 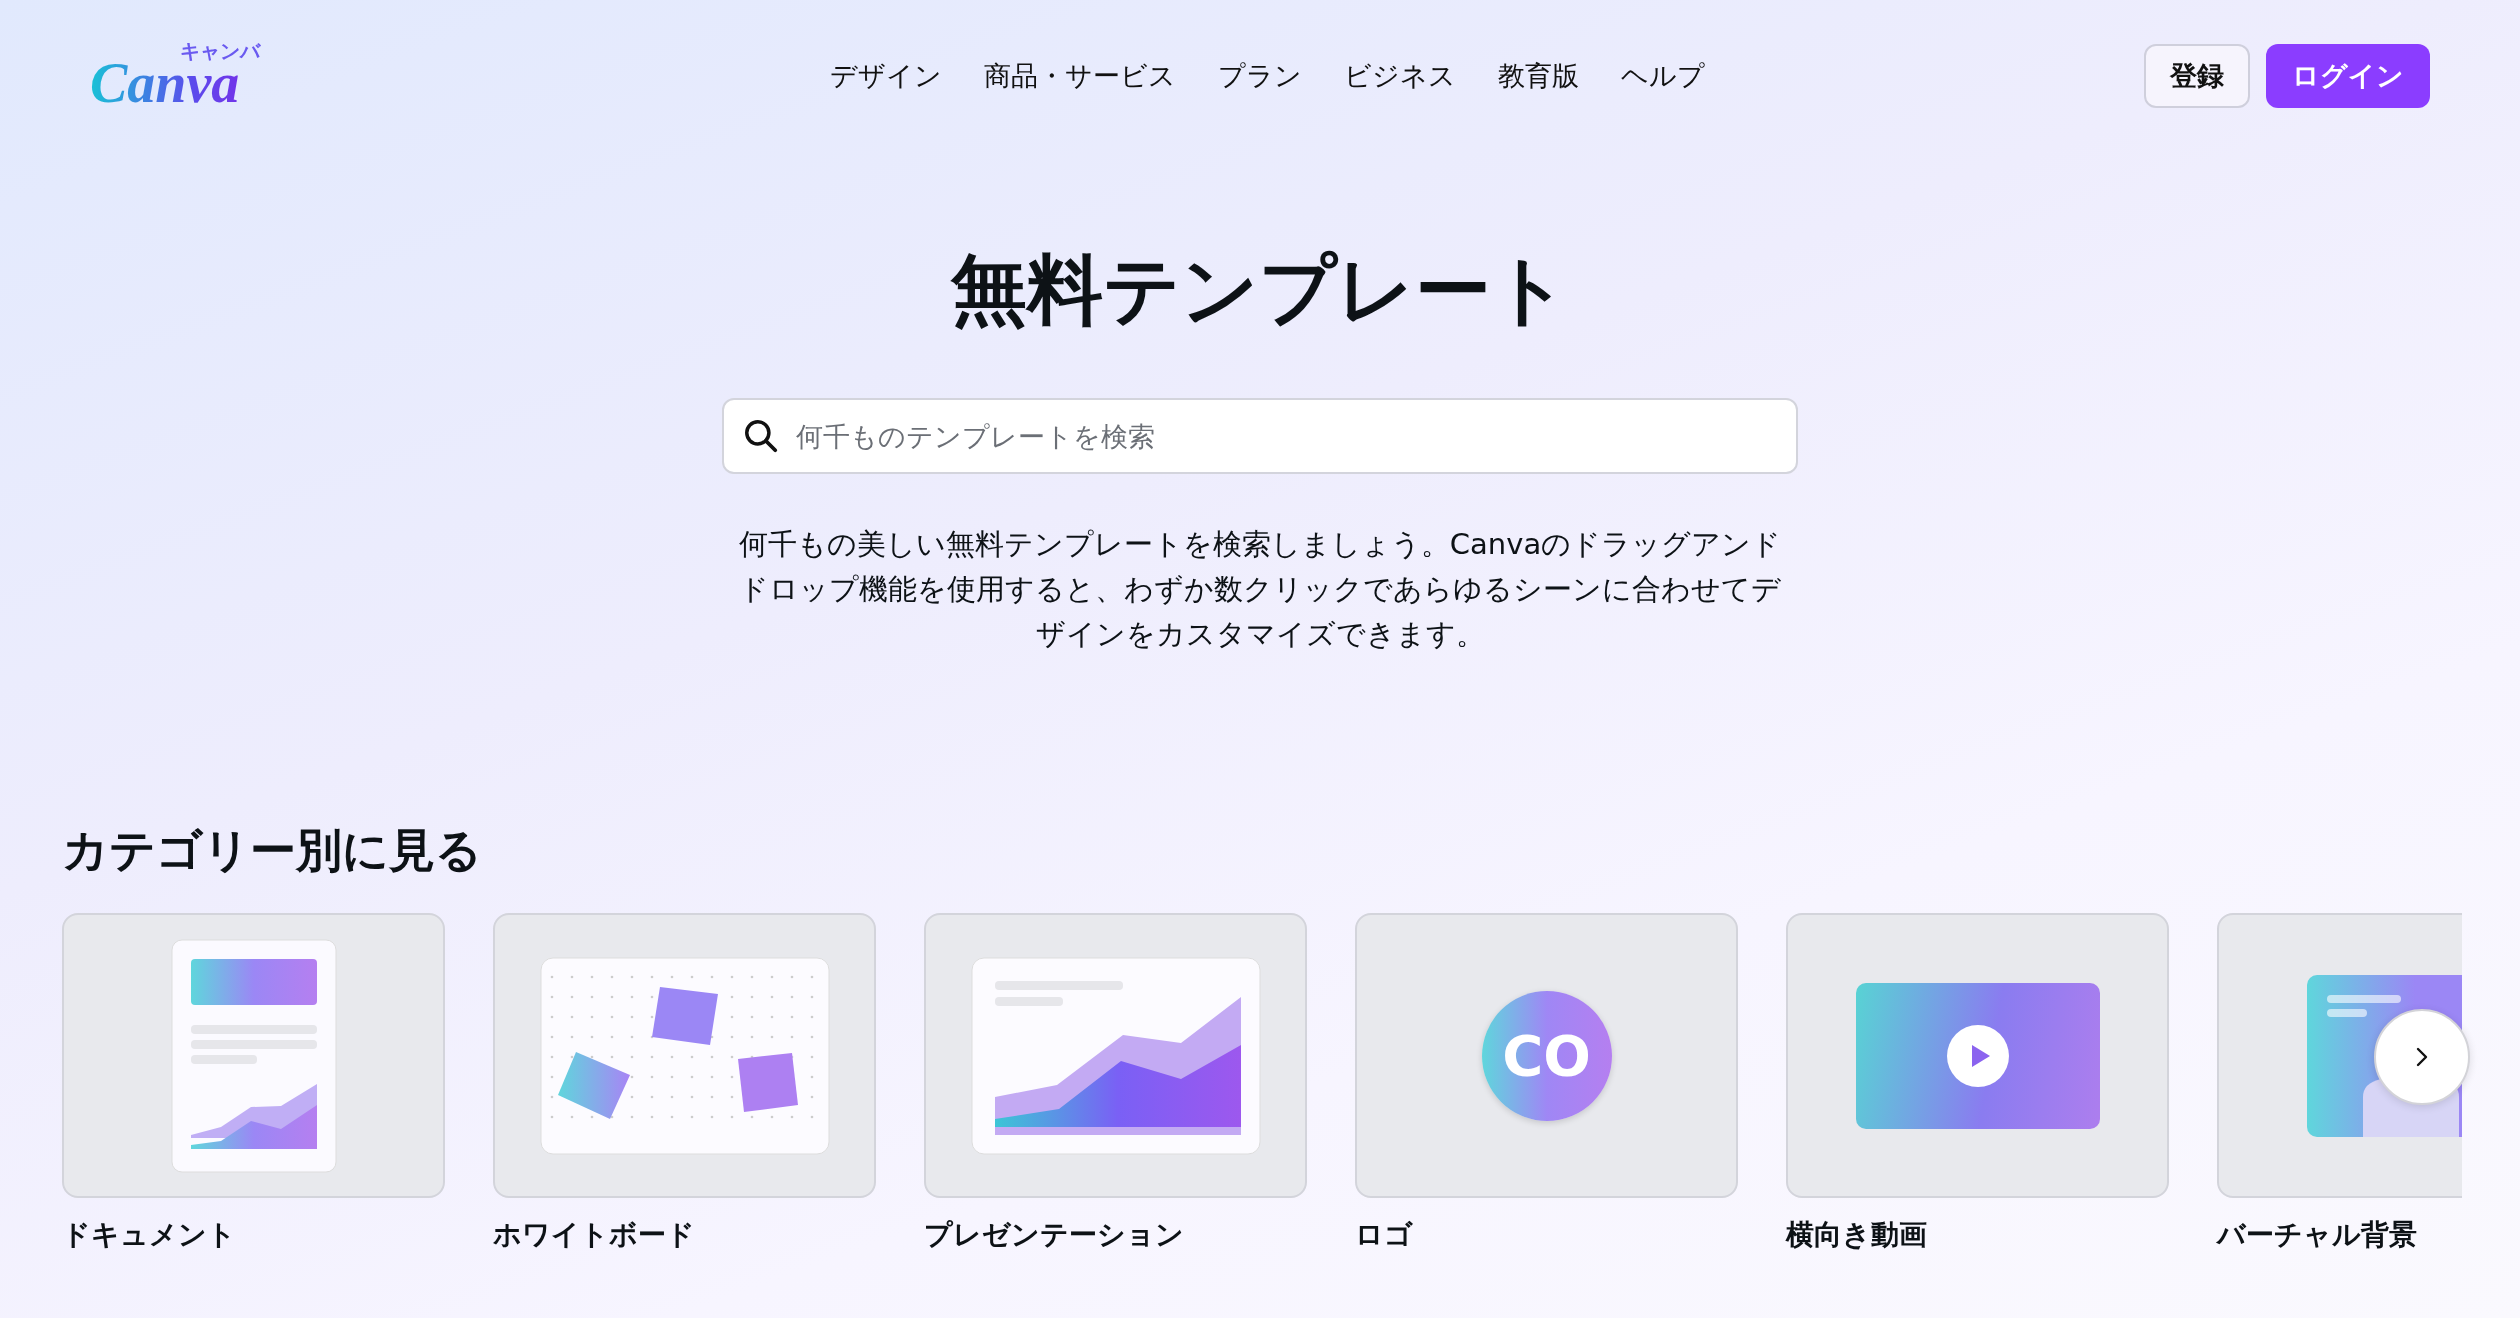 I want to click on category-label: ドキュメント, so click(x=149, y=1235).